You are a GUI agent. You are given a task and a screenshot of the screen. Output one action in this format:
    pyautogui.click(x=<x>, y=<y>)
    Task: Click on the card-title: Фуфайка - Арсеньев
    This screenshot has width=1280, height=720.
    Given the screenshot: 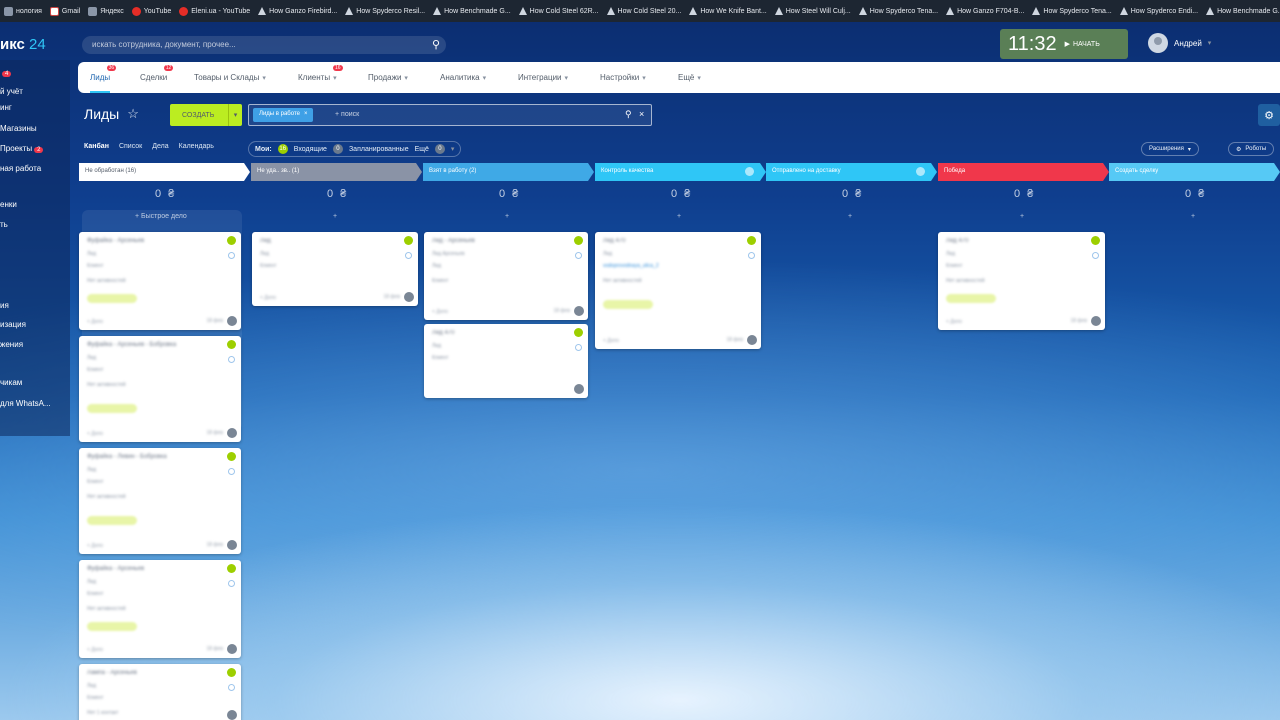 What is the action you would take?
    pyautogui.click(x=115, y=241)
    